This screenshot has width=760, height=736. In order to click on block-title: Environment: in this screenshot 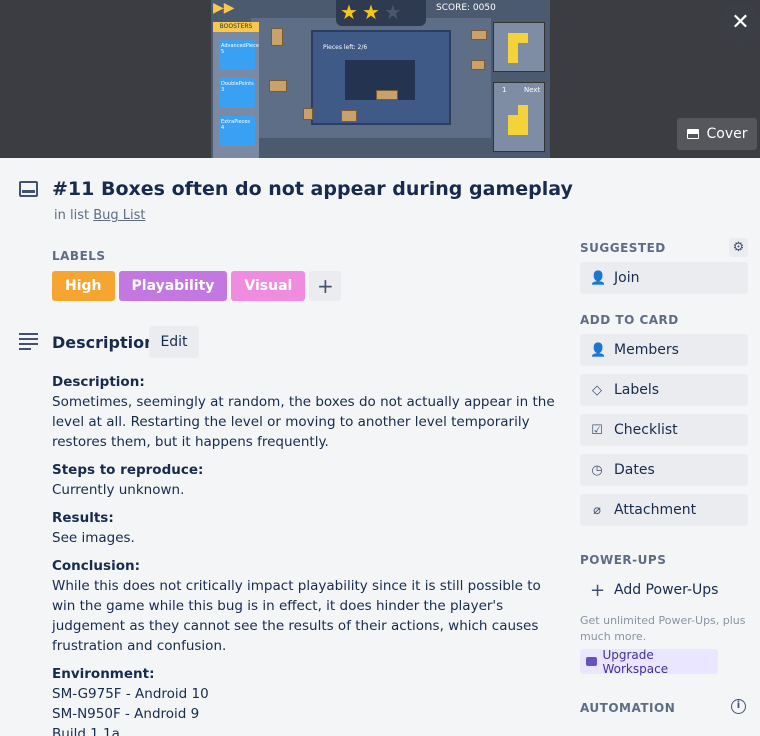, I will do `click(103, 674)`.